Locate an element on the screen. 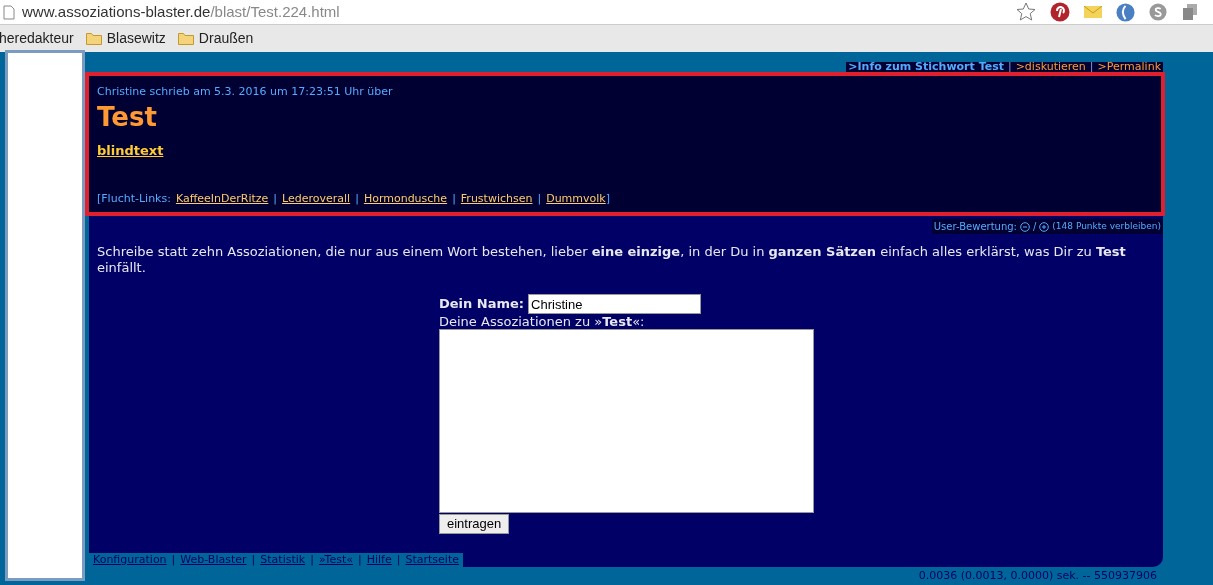  bracket: ] is located at coordinates (607, 198).